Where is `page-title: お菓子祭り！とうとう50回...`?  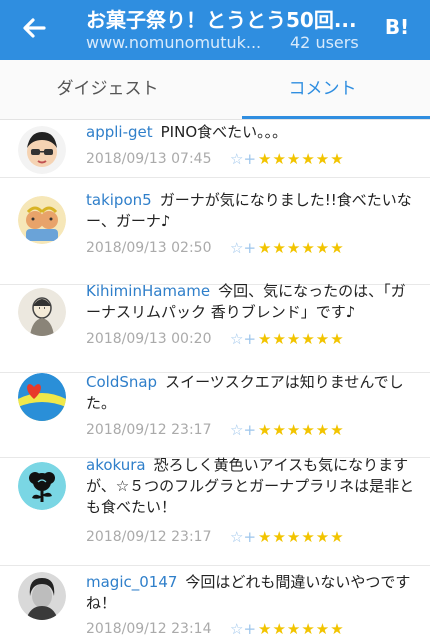
page-title: お菓子祭り！とうとう50回... is located at coordinates (221, 20).